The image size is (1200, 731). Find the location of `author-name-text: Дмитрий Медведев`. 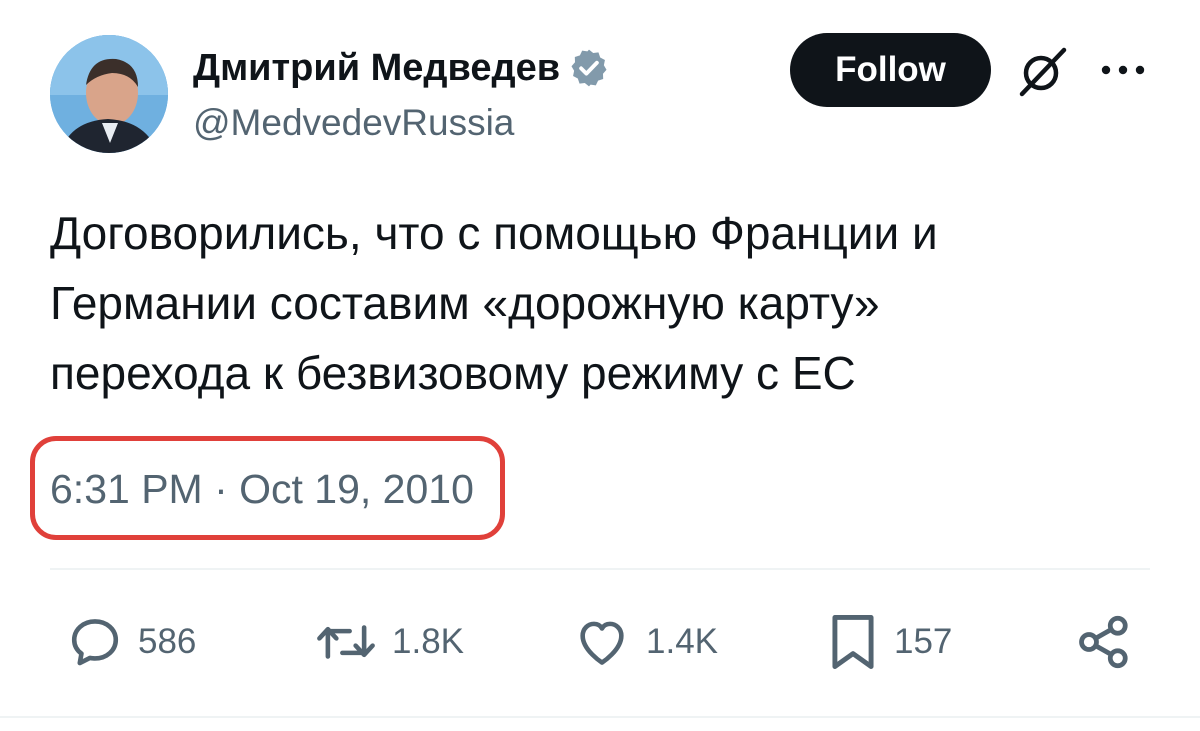

author-name-text: Дмитрий Медведев is located at coordinates (376, 68).